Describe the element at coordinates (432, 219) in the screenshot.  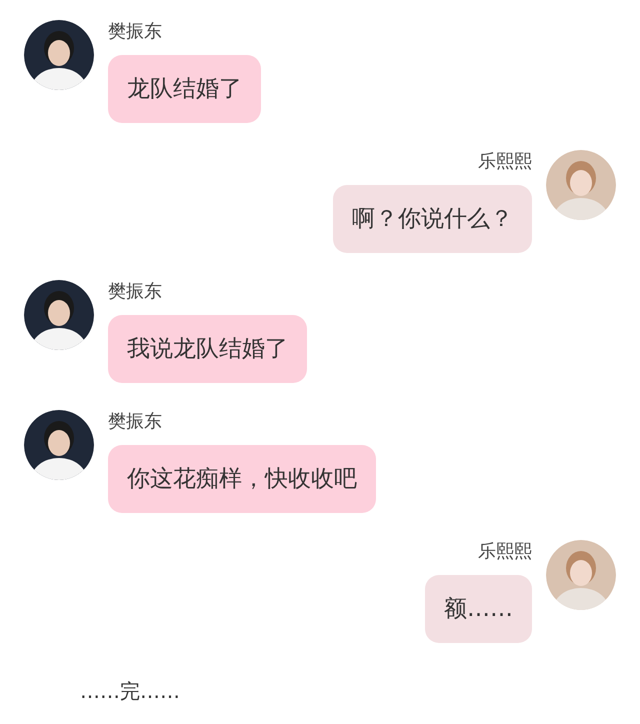
I see `message-bubble: 啊？你说什么？` at that location.